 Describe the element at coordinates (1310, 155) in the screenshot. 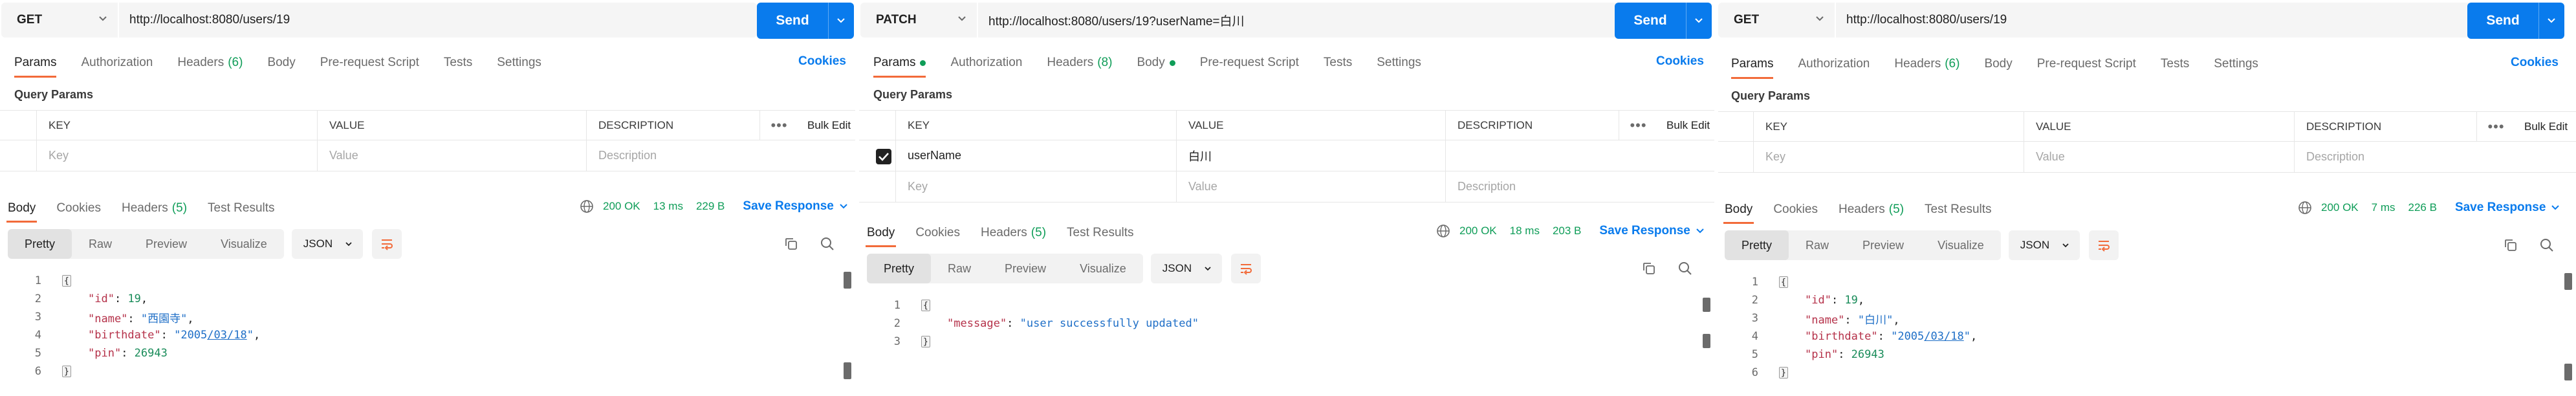

I see `value-input: 白川` at that location.